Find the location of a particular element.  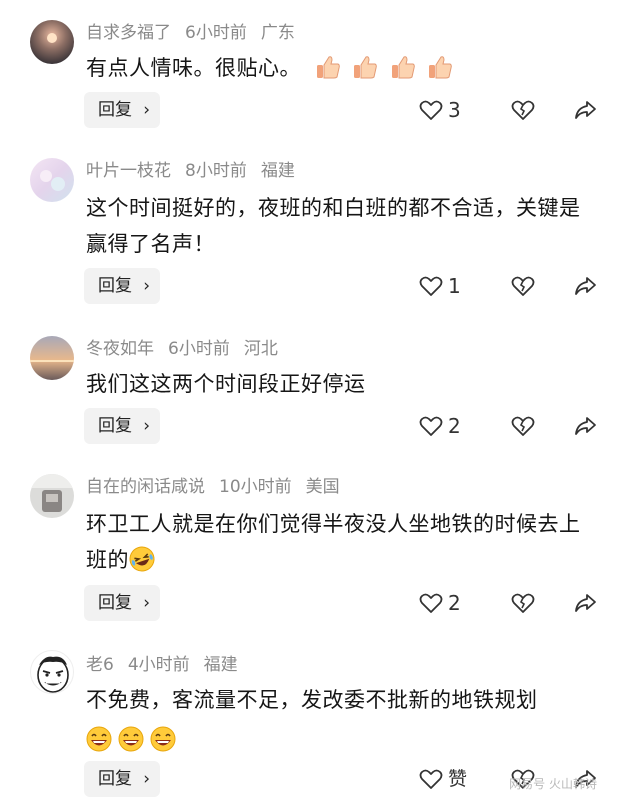

watermark: 网易号 火山韩诗 is located at coordinates (553, 784).